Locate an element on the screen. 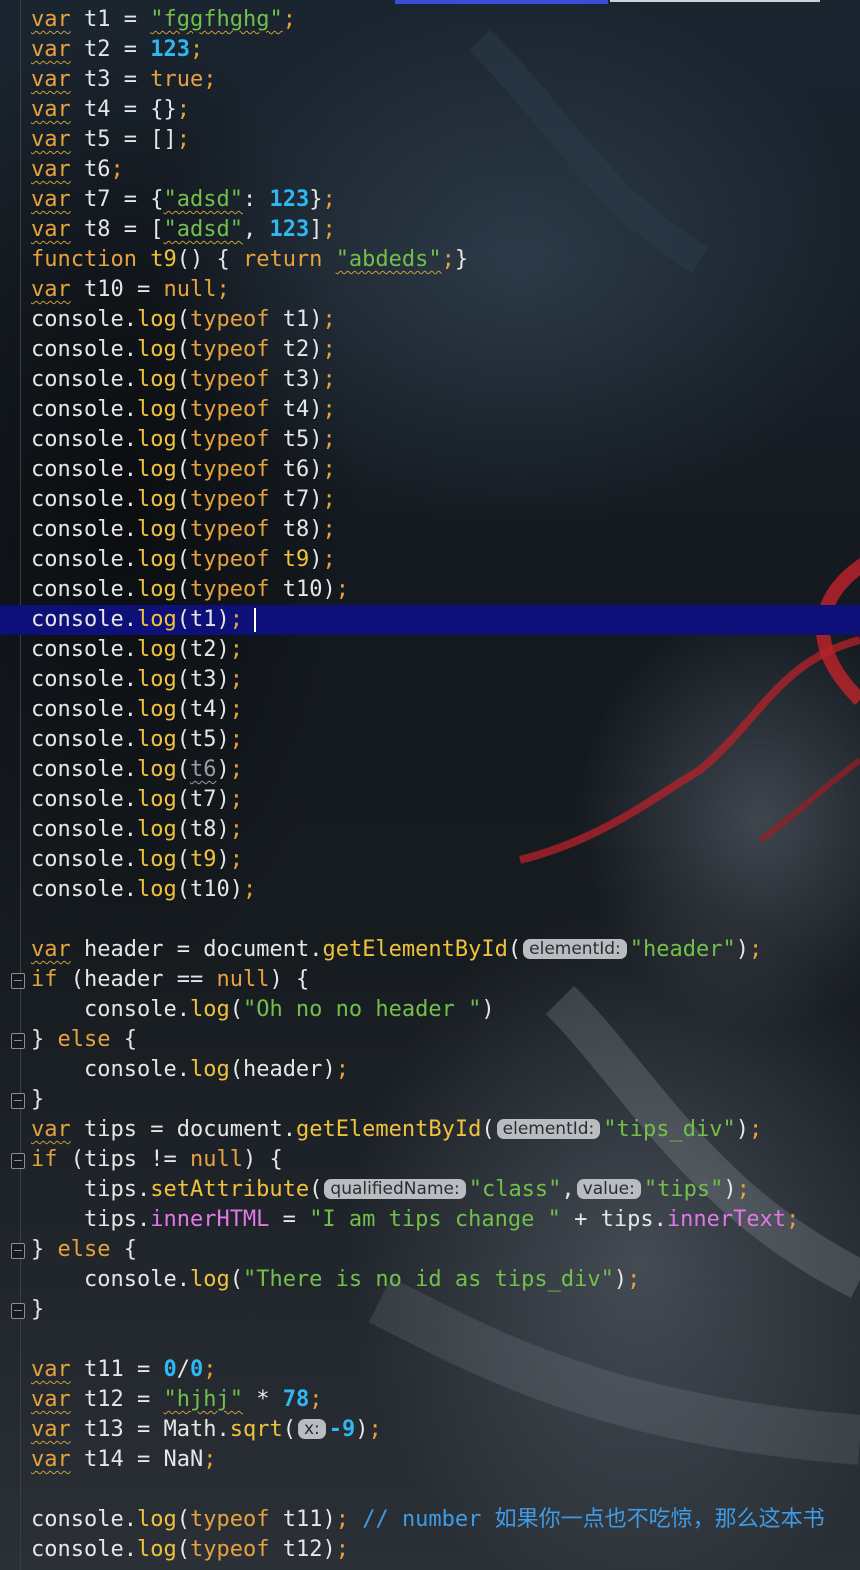 Image resolution: width=860 pixels, height=1570 pixels. code-line: console.log(typeof t1); is located at coordinates (430, 320).